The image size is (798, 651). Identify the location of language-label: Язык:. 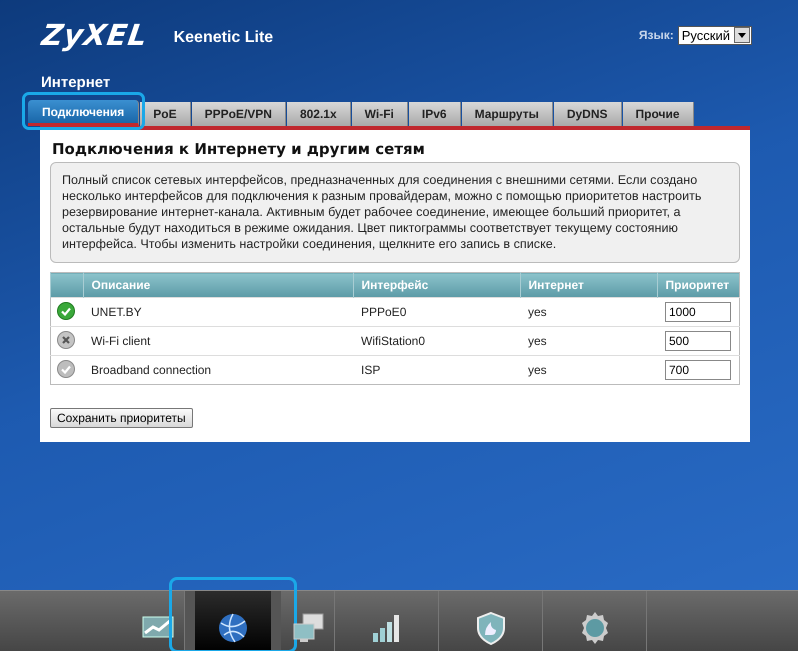
(656, 35).